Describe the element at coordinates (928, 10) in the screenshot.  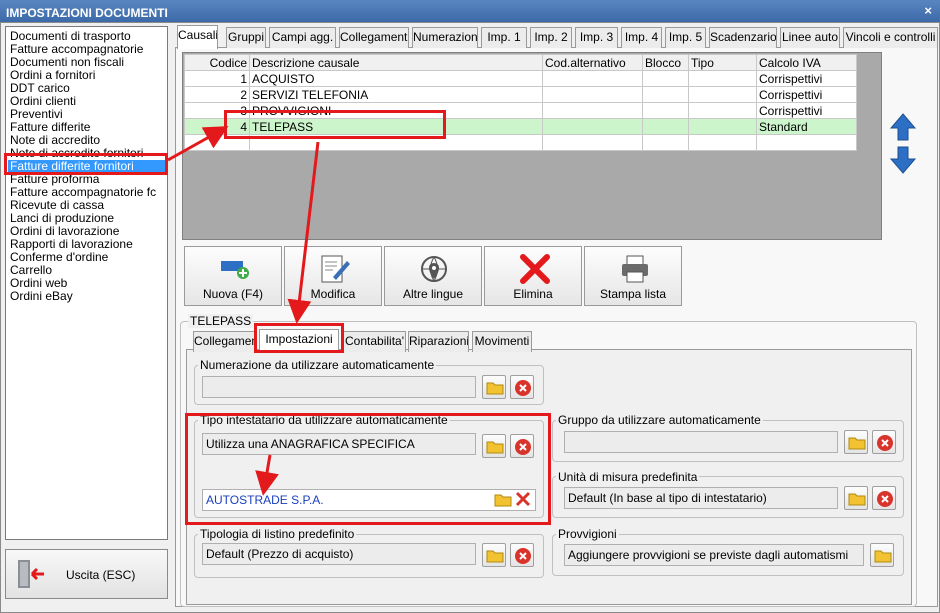
I see `close-icon: ×` at that location.